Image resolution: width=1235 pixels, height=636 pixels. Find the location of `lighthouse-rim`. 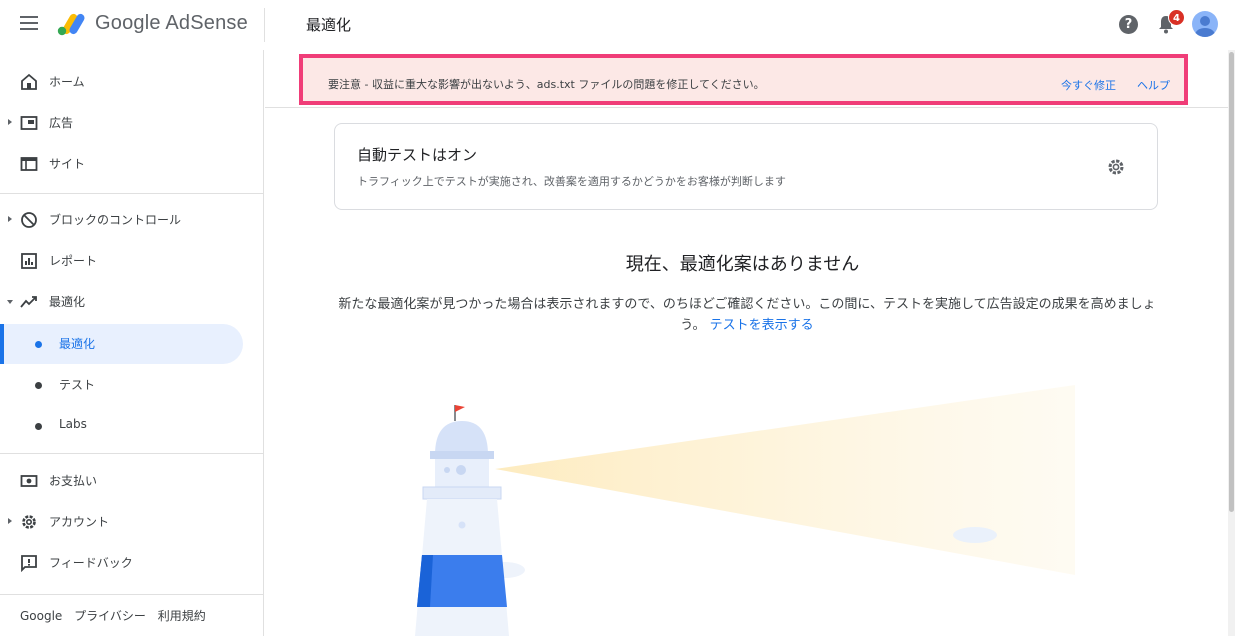

lighthouse-rim is located at coordinates (462, 455).